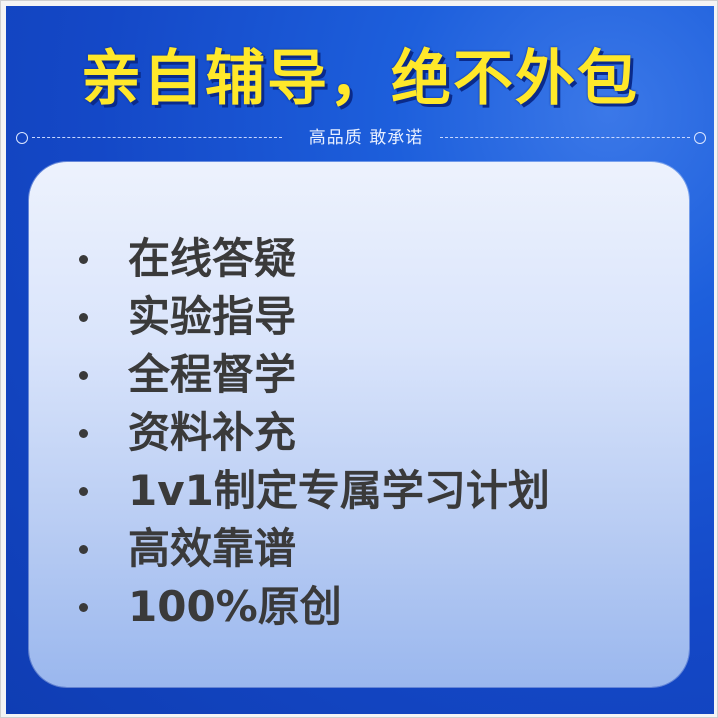 This screenshot has width=718, height=718. Describe the element at coordinates (212, 374) in the screenshot. I see `feature-label: 全程督学` at that location.